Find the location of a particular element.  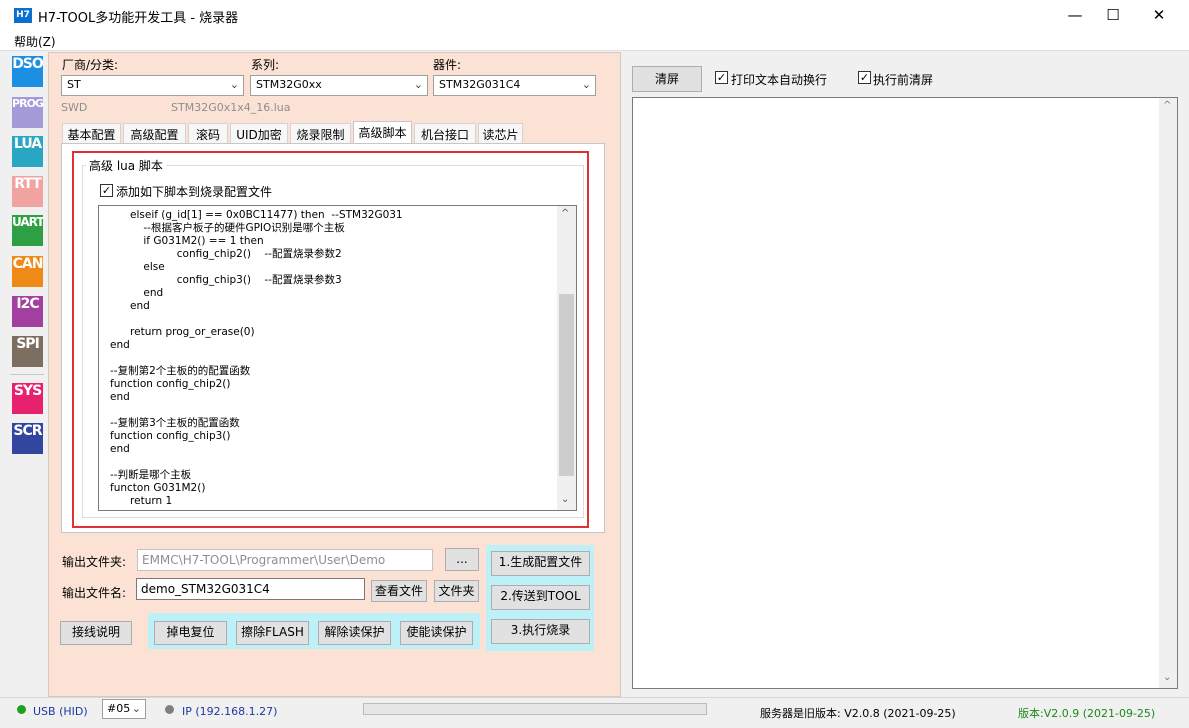

menu-help: 帮助(Z) is located at coordinates (35, 41).